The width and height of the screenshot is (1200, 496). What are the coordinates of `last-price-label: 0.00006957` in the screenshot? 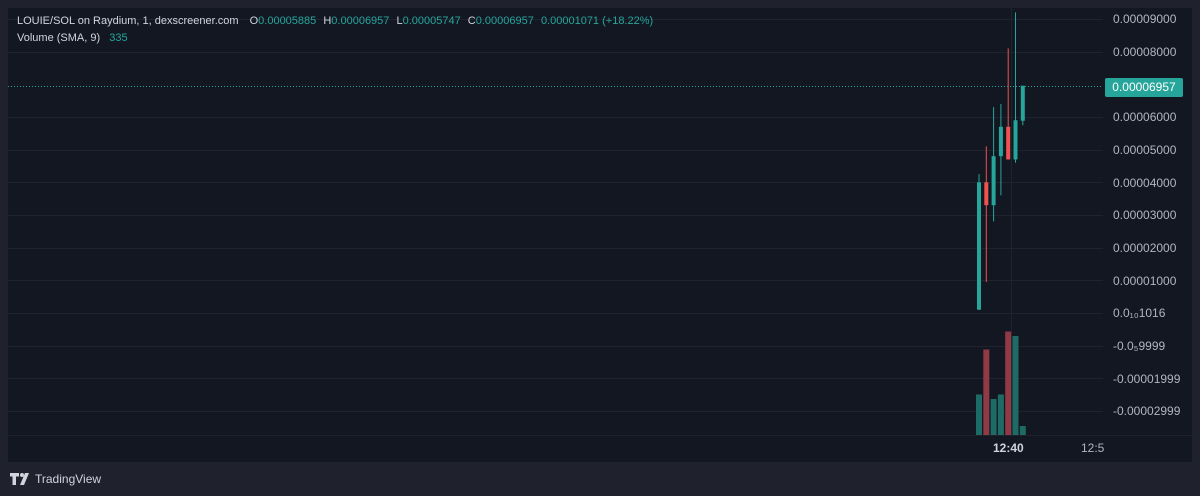 It's located at (1144, 87).